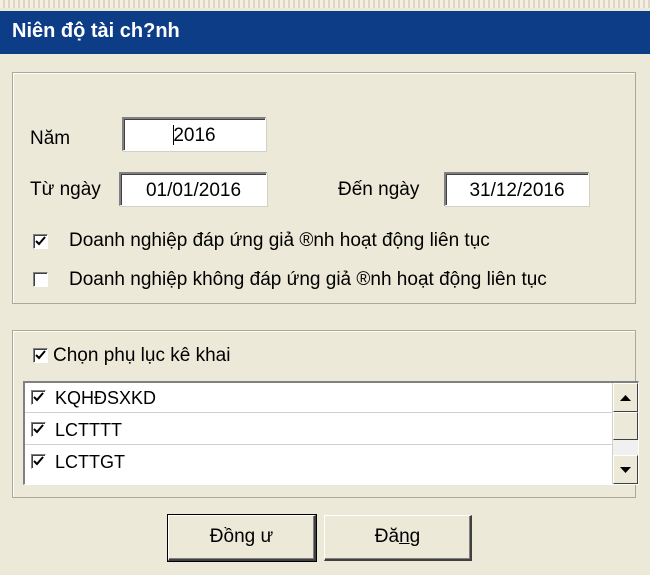  I want to click on vertical-scrollbar, so click(625, 433).